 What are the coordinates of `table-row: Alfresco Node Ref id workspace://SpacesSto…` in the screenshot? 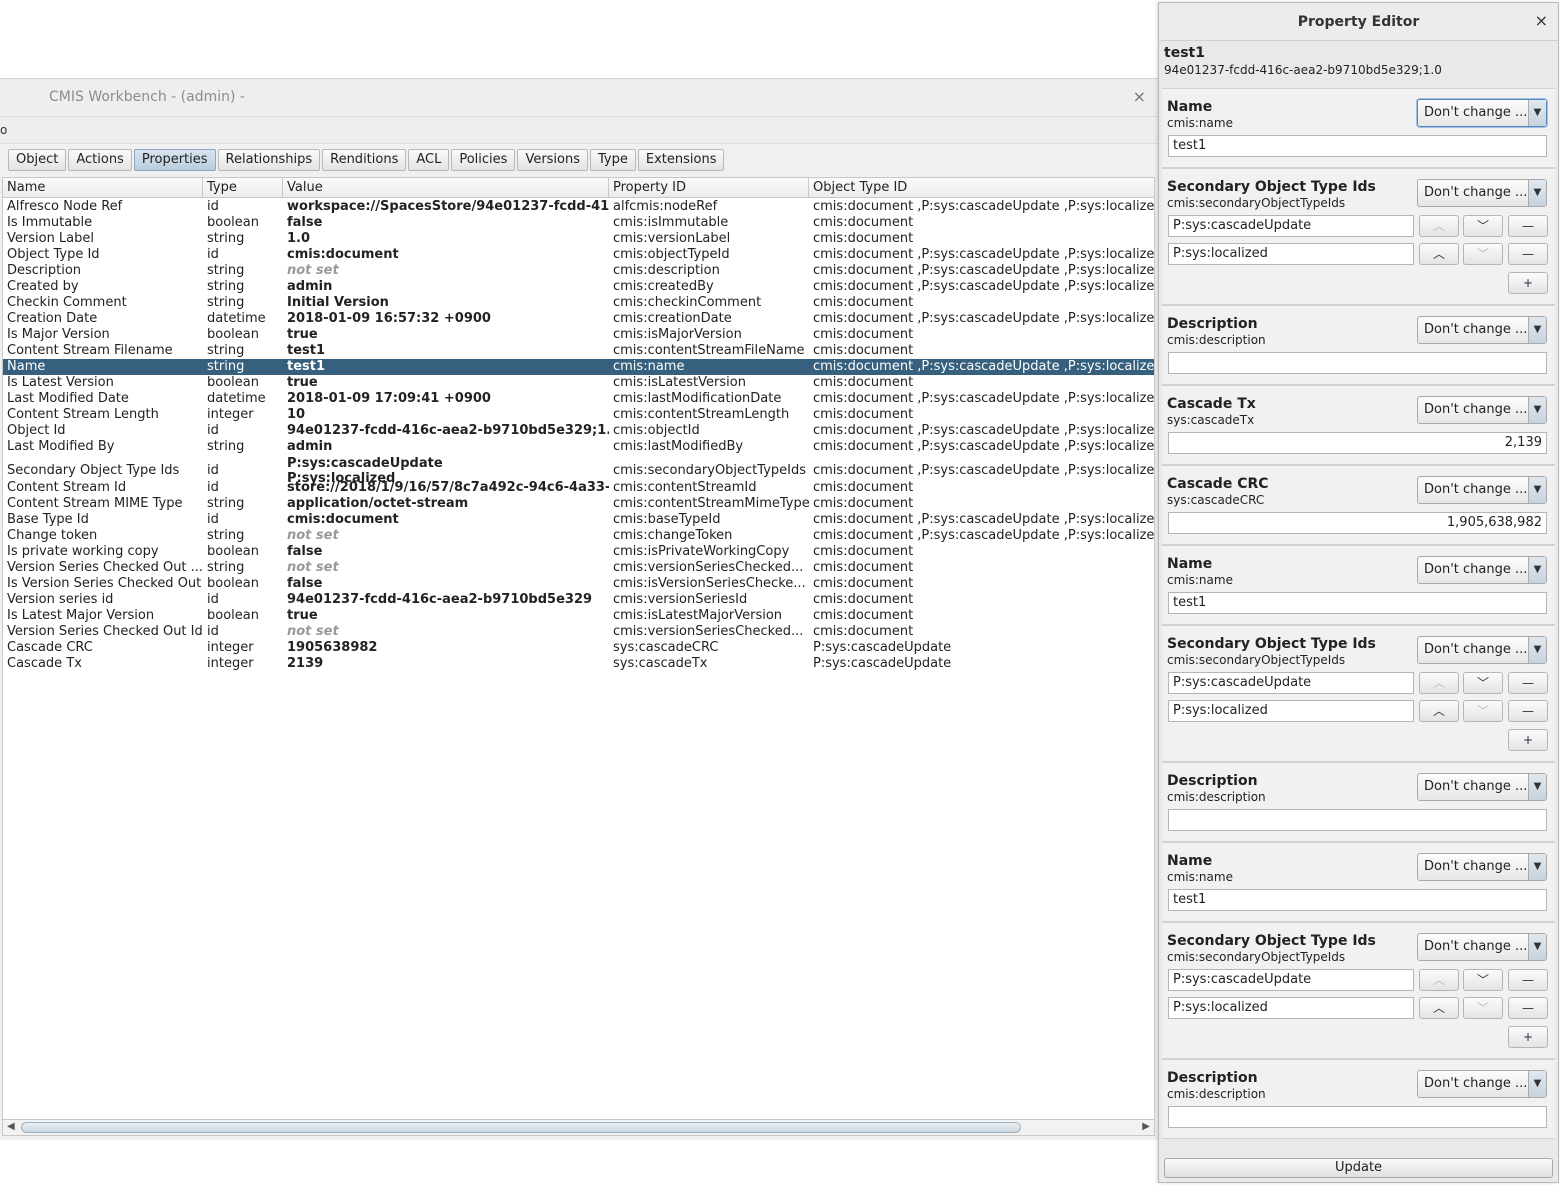 It's located at (578, 207).